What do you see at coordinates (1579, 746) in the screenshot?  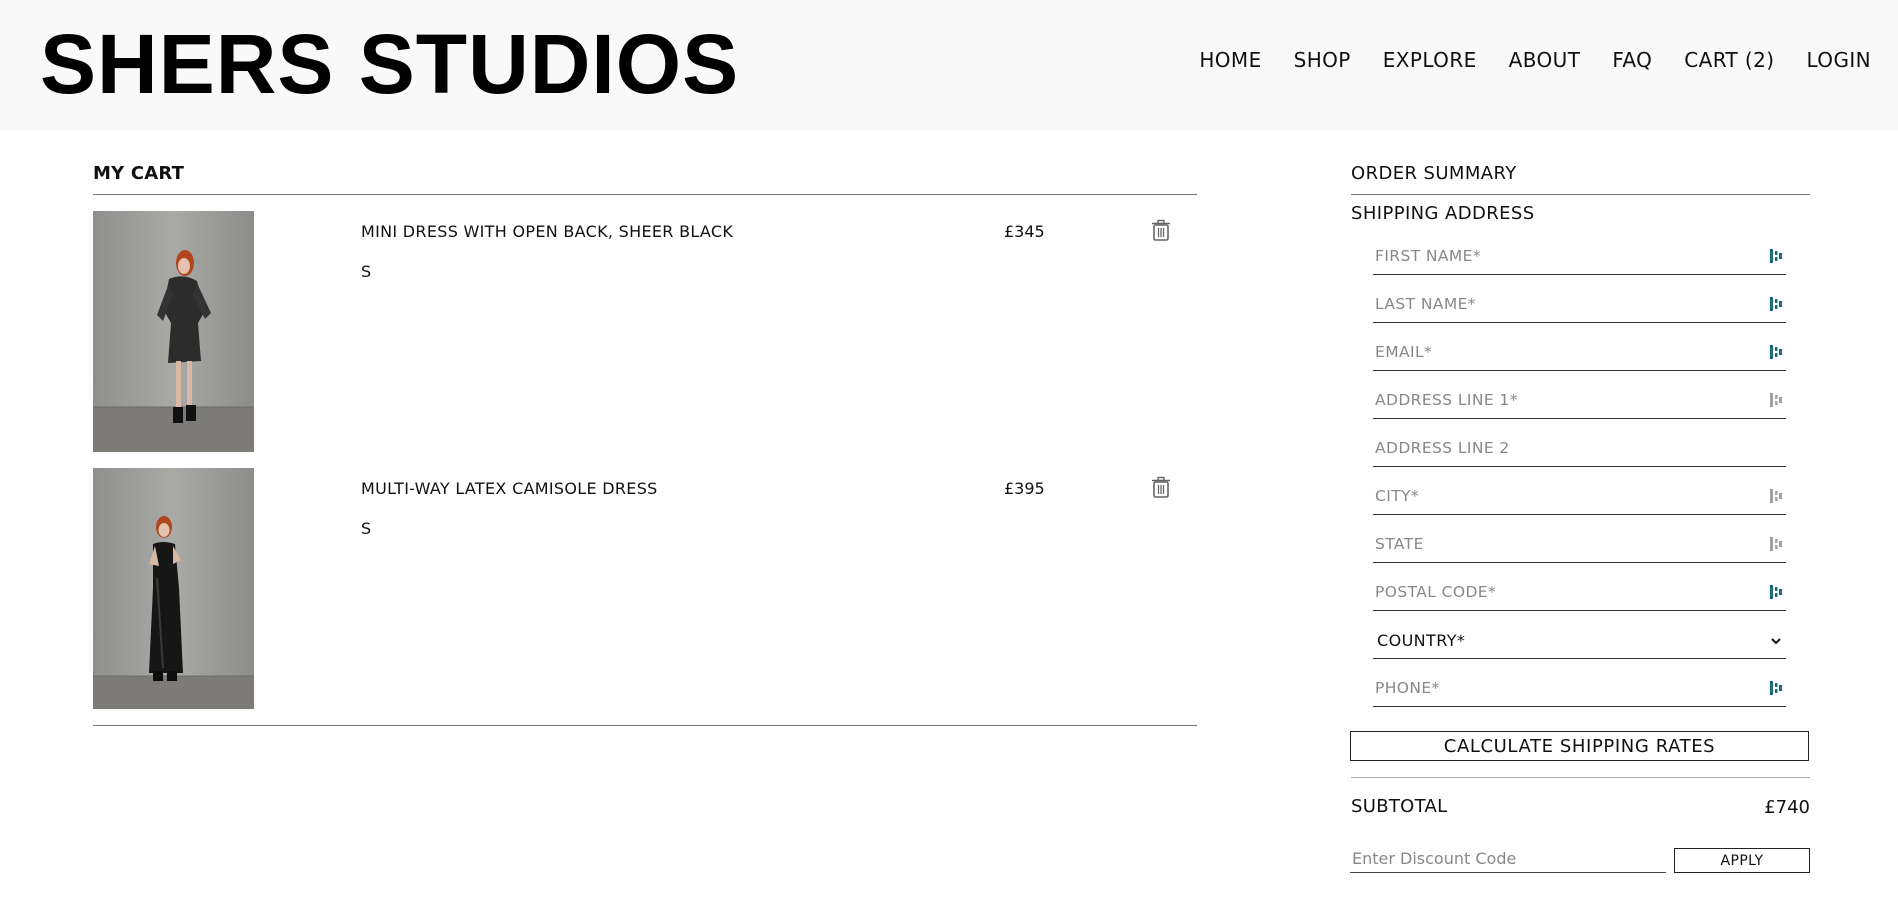 I see `calculate-shipping-button: CALCULATE SHIPPING RATES` at bounding box center [1579, 746].